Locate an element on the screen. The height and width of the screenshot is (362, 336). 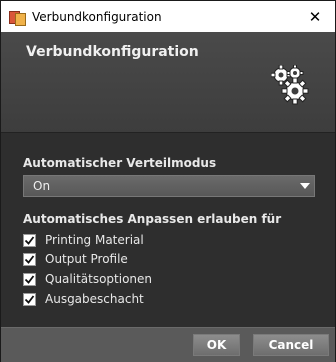
distribution-mode-value: On is located at coordinates (42, 186).